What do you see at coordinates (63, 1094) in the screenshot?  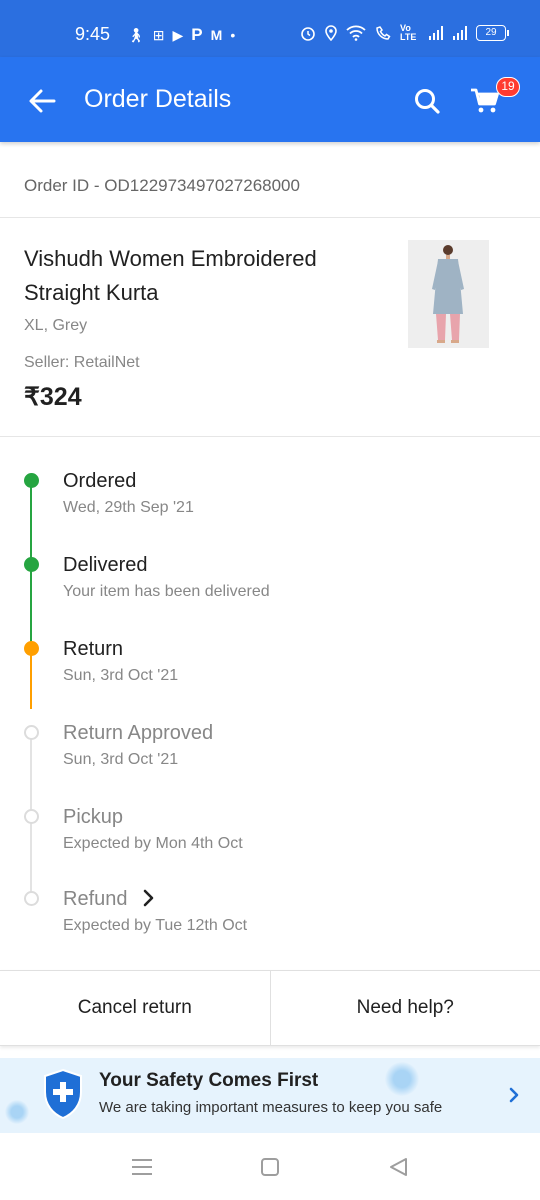 I see `shield-icon` at bounding box center [63, 1094].